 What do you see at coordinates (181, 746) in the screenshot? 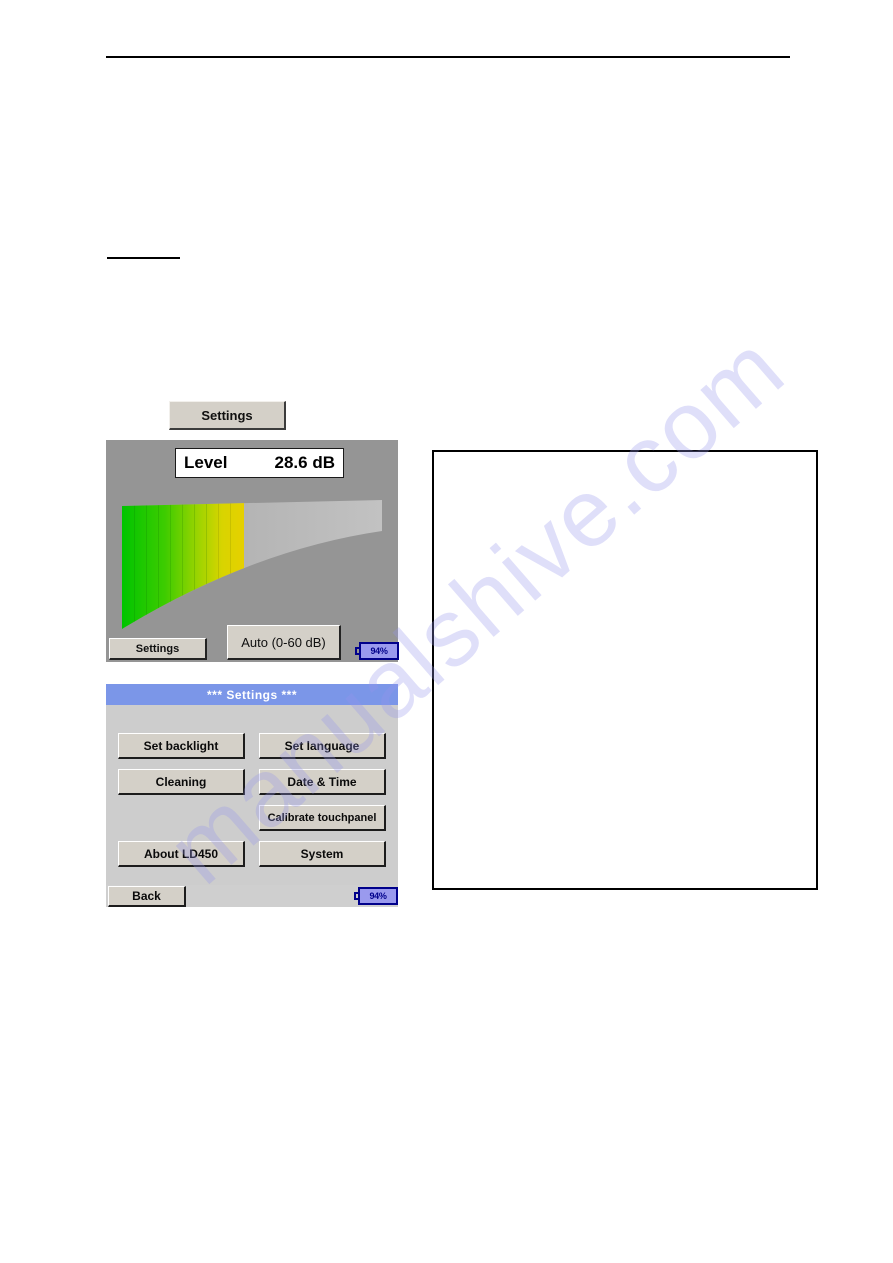
I see `menu-button-set-backlight: Set backlight` at bounding box center [181, 746].